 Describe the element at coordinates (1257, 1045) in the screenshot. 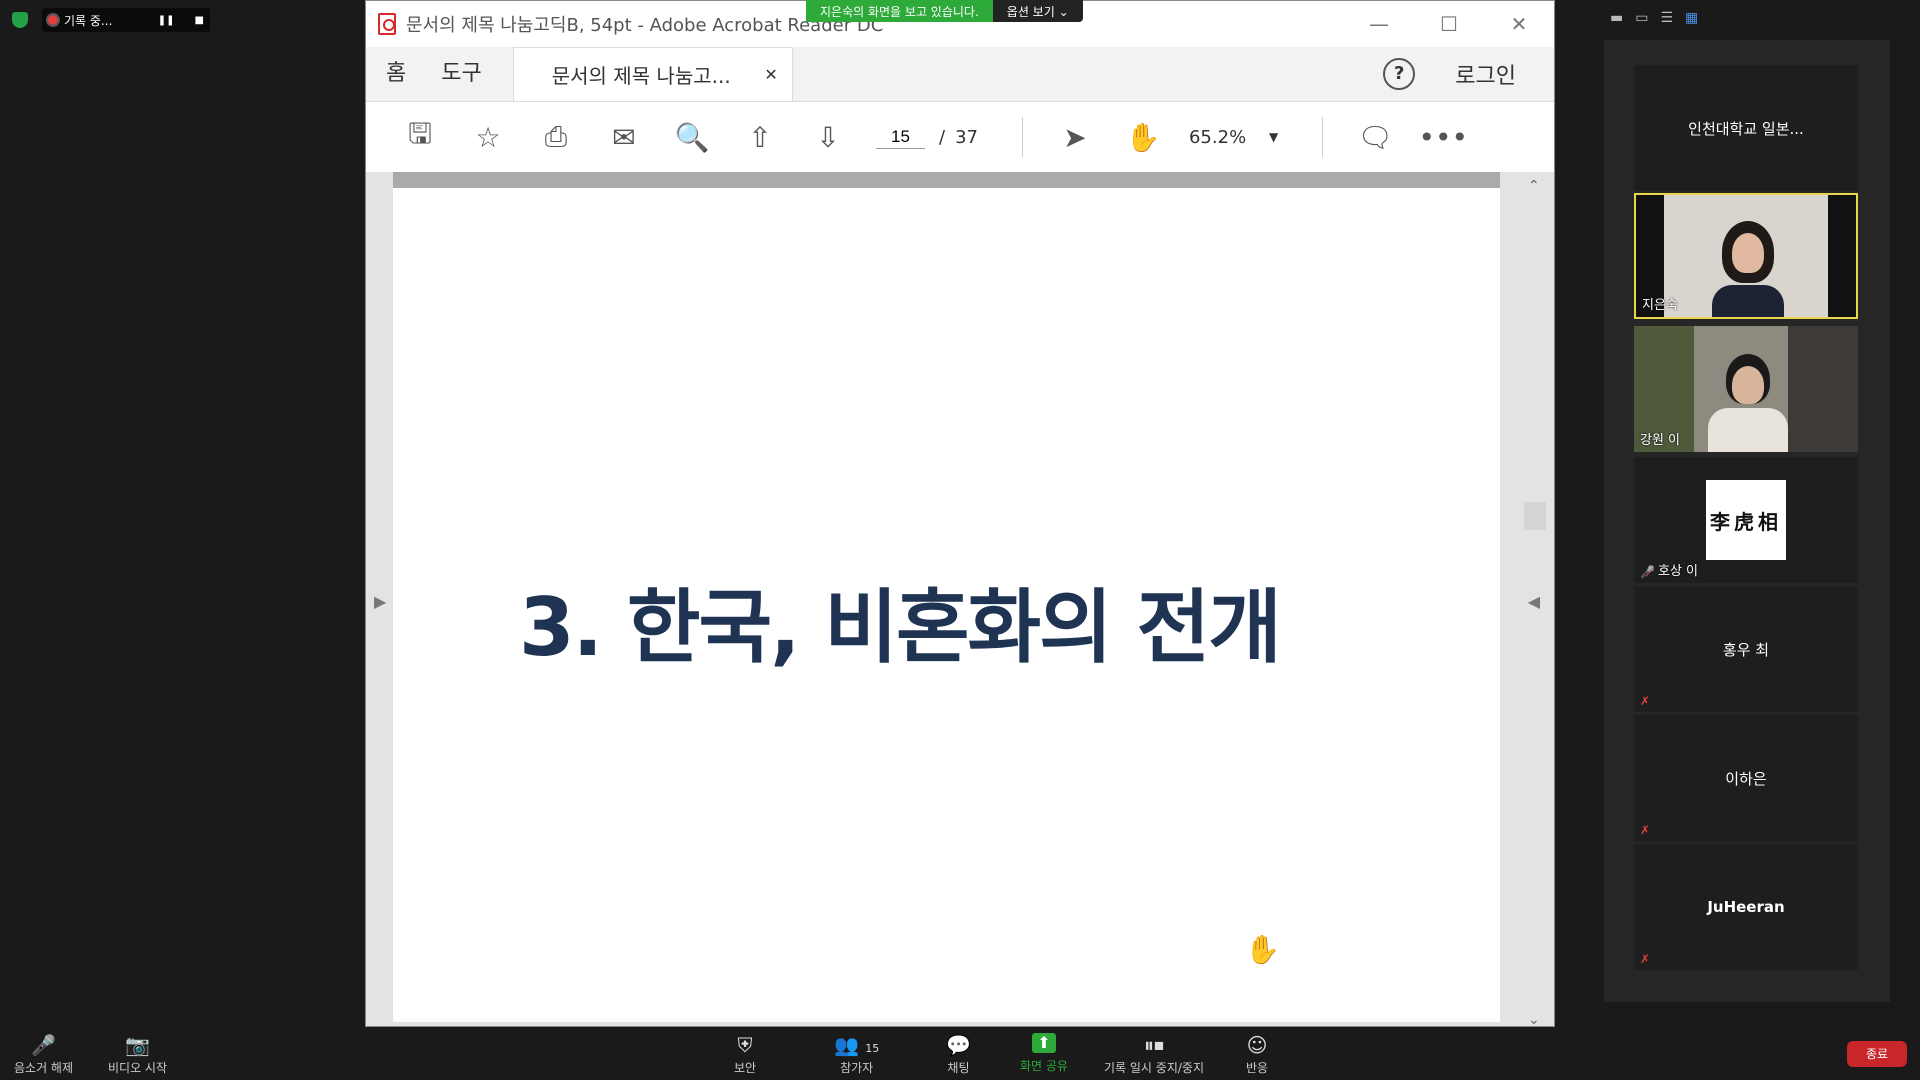

I see `reaction-emoji-icon: ☺` at that location.